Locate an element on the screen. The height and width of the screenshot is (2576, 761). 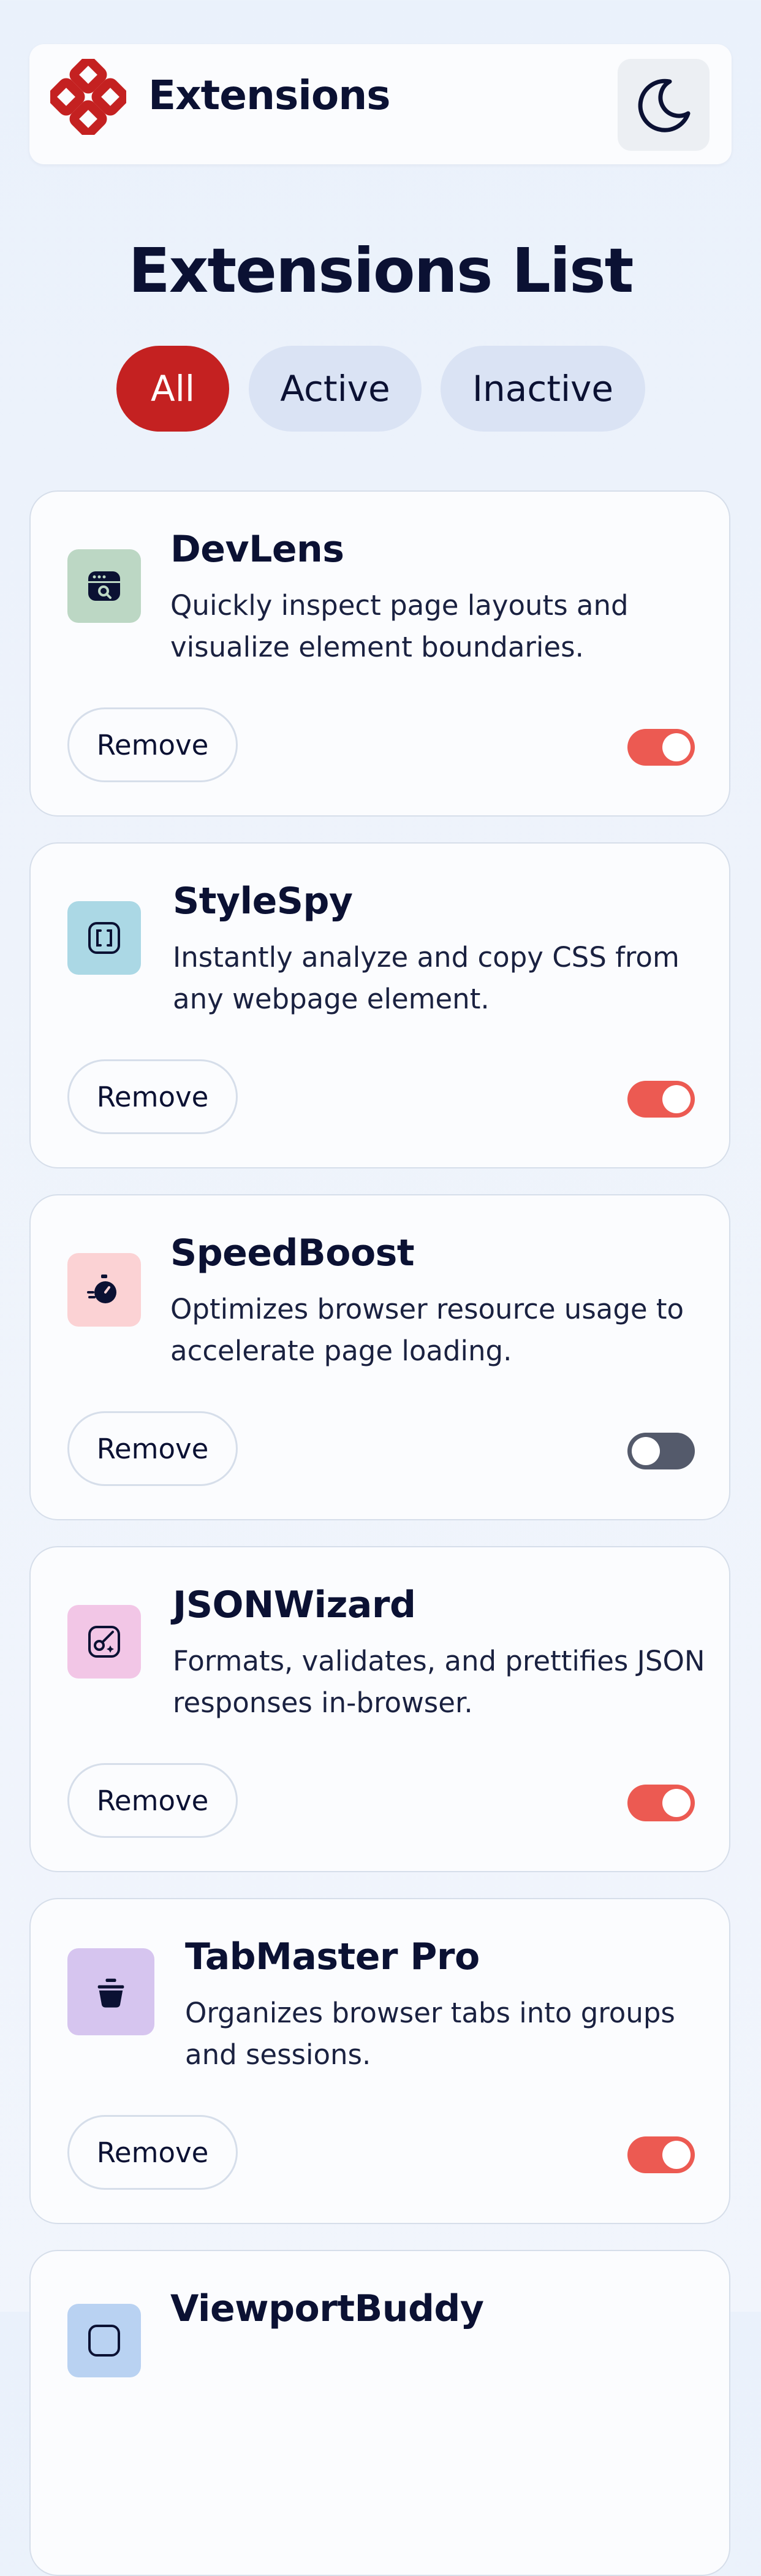
app-header: Extensions is located at coordinates (380, 104).